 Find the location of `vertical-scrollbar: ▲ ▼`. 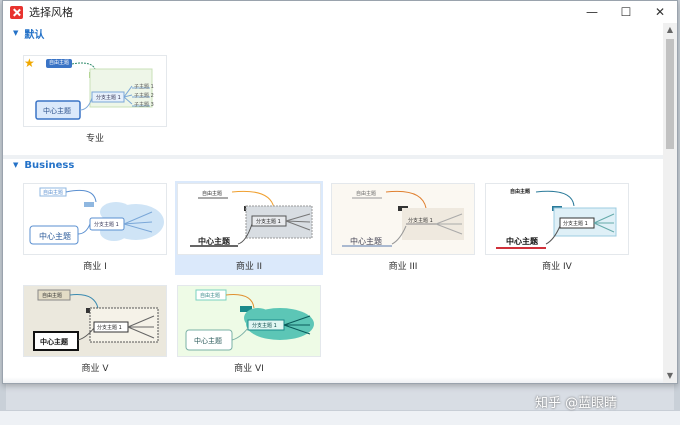

vertical-scrollbar: ▲ ▼ is located at coordinates (670, 203).